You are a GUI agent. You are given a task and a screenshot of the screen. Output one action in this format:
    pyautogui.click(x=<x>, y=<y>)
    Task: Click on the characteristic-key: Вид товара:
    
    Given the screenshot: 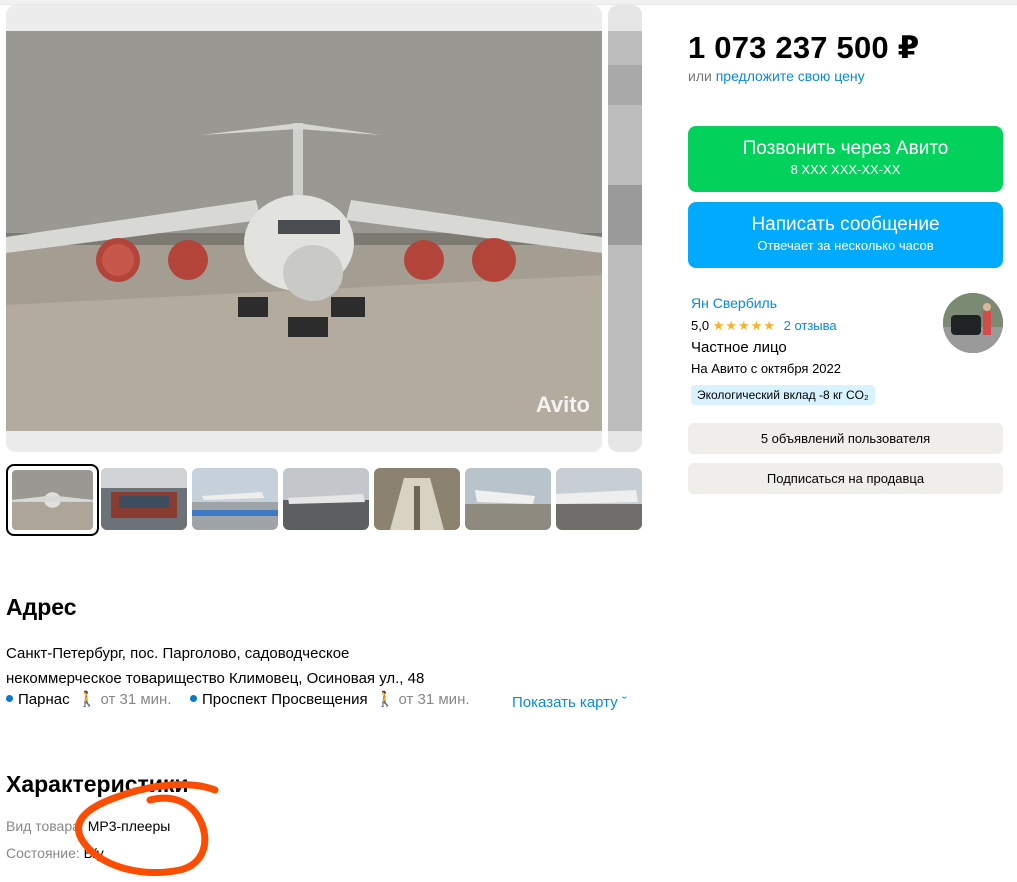 What is the action you would take?
    pyautogui.click(x=45, y=826)
    